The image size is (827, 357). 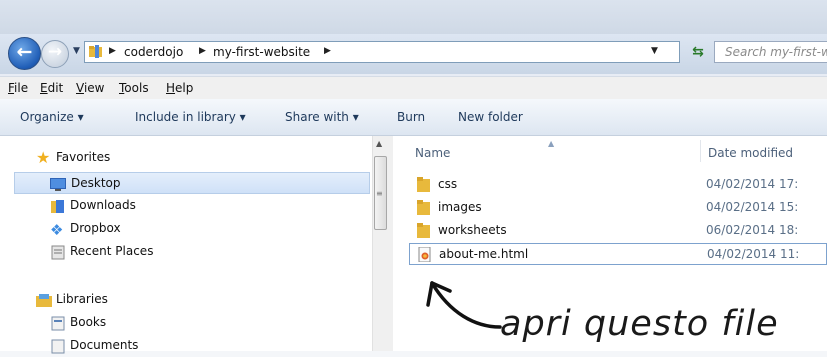 I want to click on books-library-icon, so click(x=58, y=323).